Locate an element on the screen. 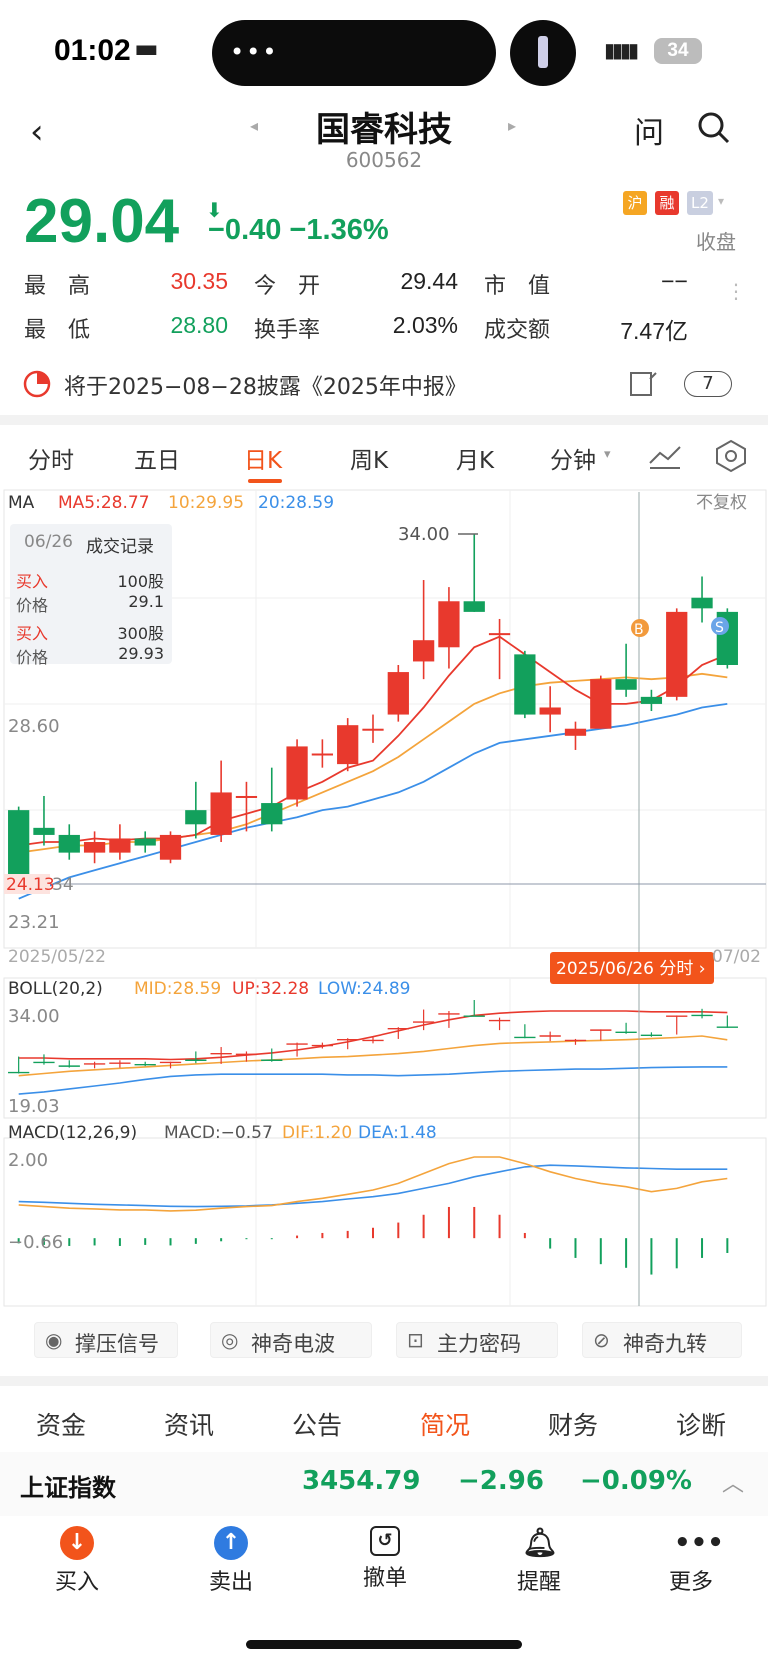 This screenshot has height=1665, width=768. badge-margin: 融 is located at coordinates (667, 203).